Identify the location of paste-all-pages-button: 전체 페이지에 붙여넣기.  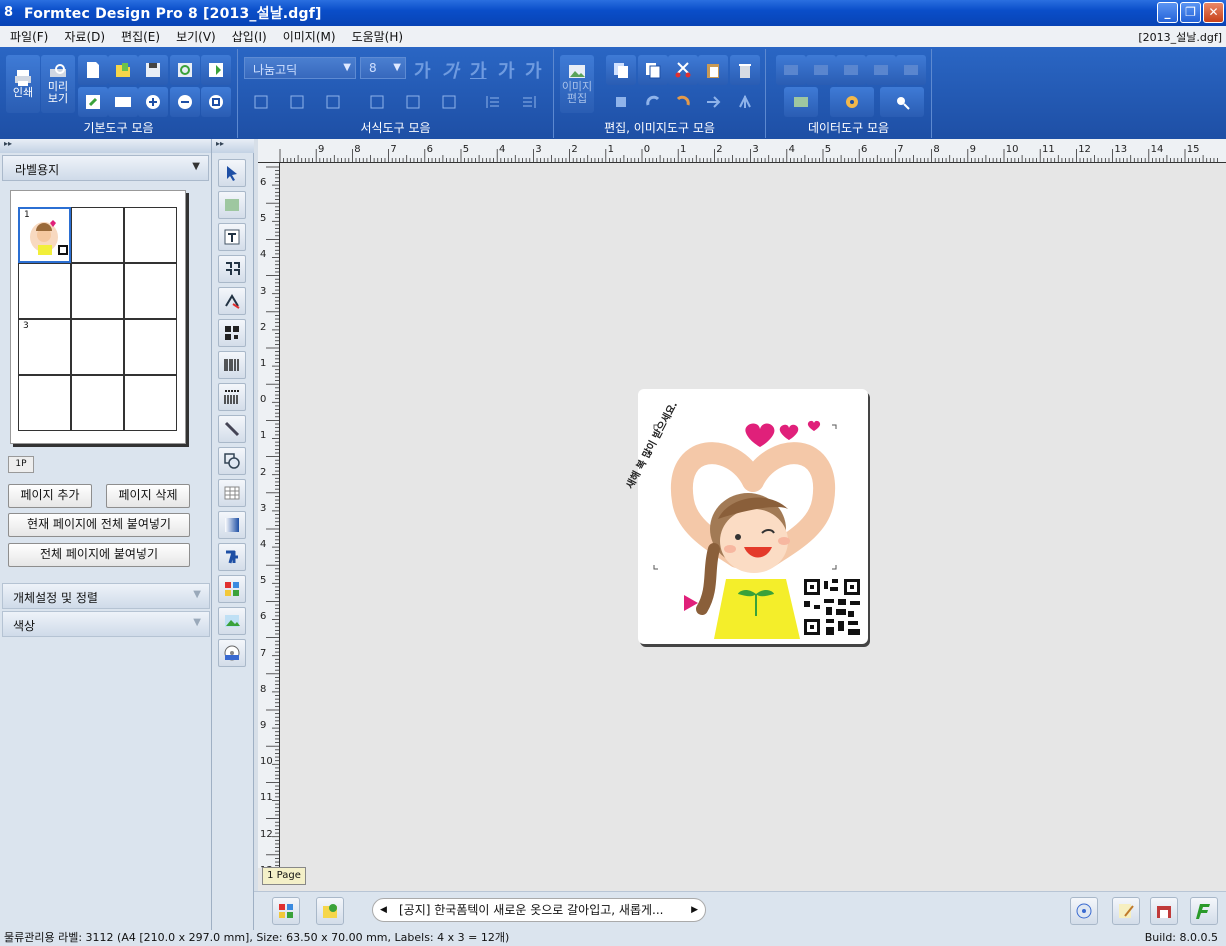
(99, 555).